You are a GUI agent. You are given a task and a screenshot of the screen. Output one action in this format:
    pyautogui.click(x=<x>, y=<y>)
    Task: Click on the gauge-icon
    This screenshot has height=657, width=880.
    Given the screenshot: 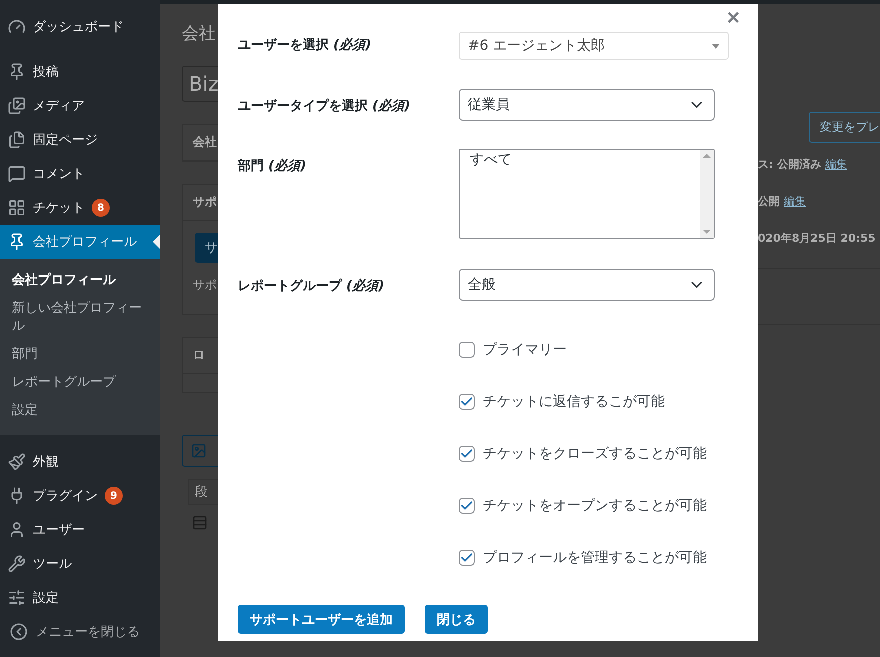 What is the action you would take?
    pyautogui.click(x=17, y=27)
    